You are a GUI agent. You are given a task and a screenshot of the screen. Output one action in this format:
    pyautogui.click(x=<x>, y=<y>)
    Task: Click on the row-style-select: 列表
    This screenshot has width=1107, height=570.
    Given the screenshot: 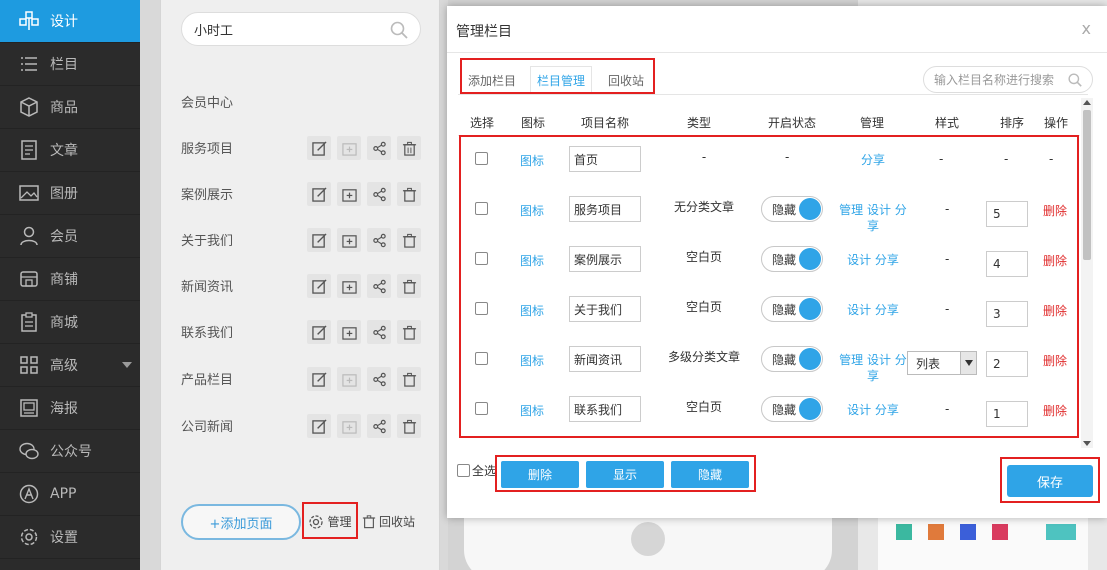 What is the action you would take?
    pyautogui.click(x=942, y=363)
    